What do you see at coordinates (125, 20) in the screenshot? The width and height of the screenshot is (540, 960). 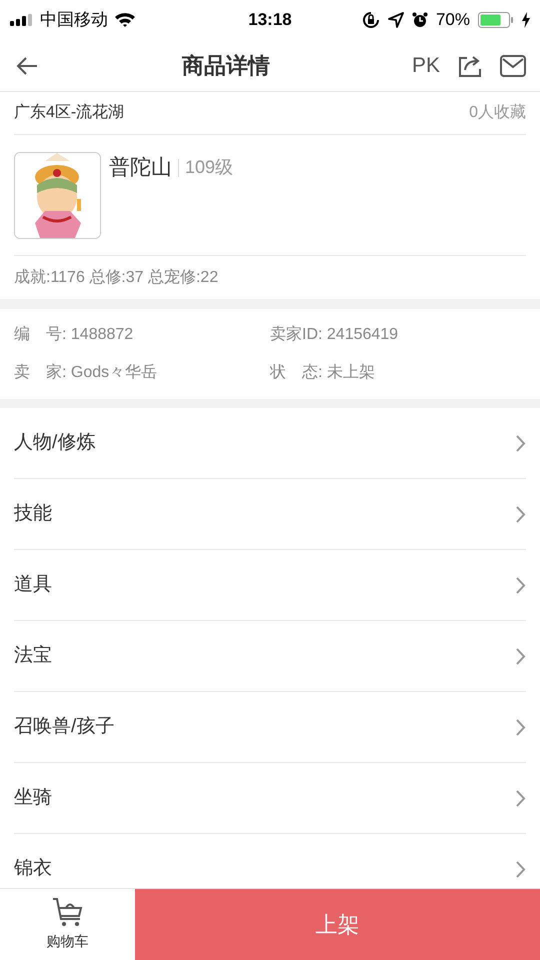 I see `wifi-icon` at bounding box center [125, 20].